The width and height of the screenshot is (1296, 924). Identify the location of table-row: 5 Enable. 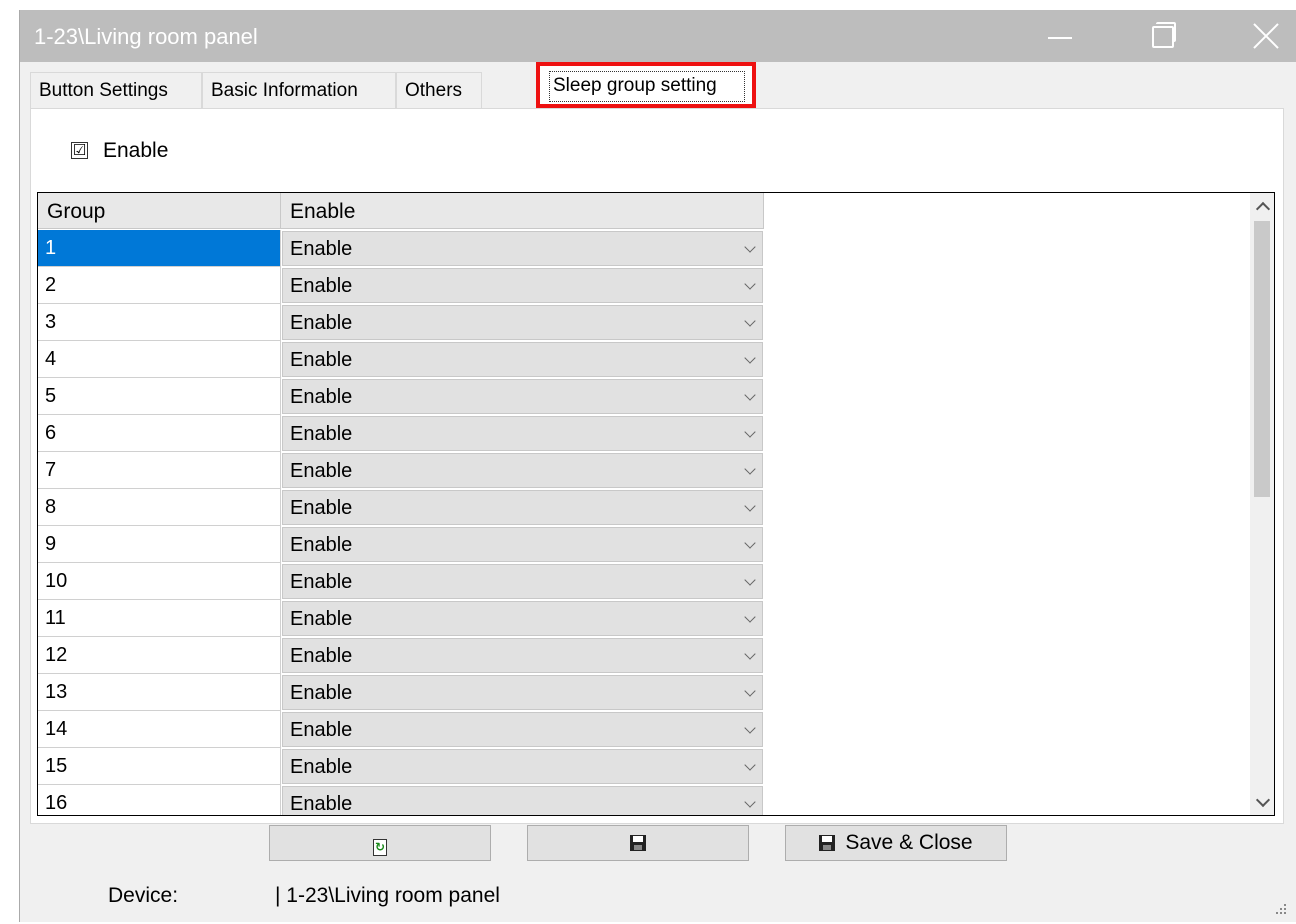
(401, 396).